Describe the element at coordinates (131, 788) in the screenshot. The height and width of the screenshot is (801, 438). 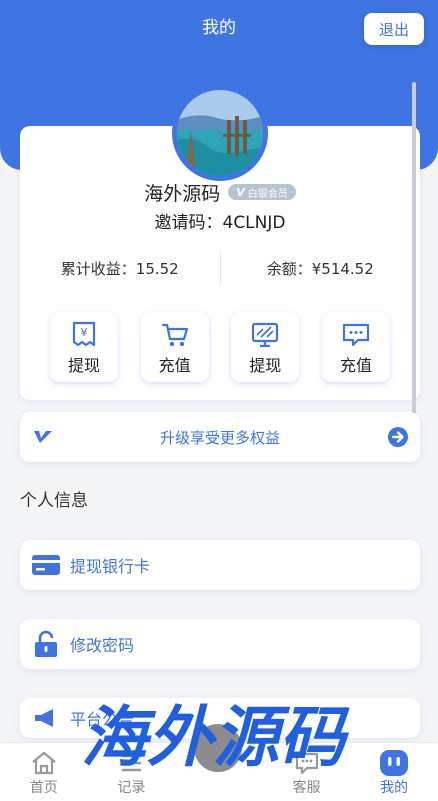
I see `tab-label: 记录` at that location.